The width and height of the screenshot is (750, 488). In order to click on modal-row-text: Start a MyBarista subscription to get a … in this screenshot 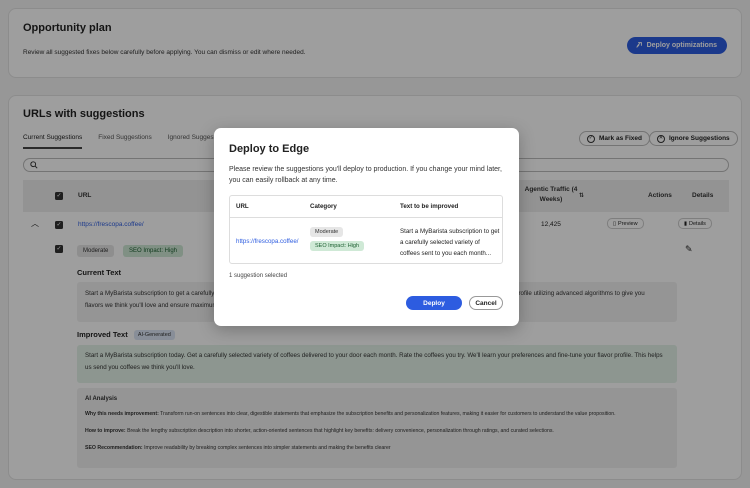, I will do `click(449, 242)`.